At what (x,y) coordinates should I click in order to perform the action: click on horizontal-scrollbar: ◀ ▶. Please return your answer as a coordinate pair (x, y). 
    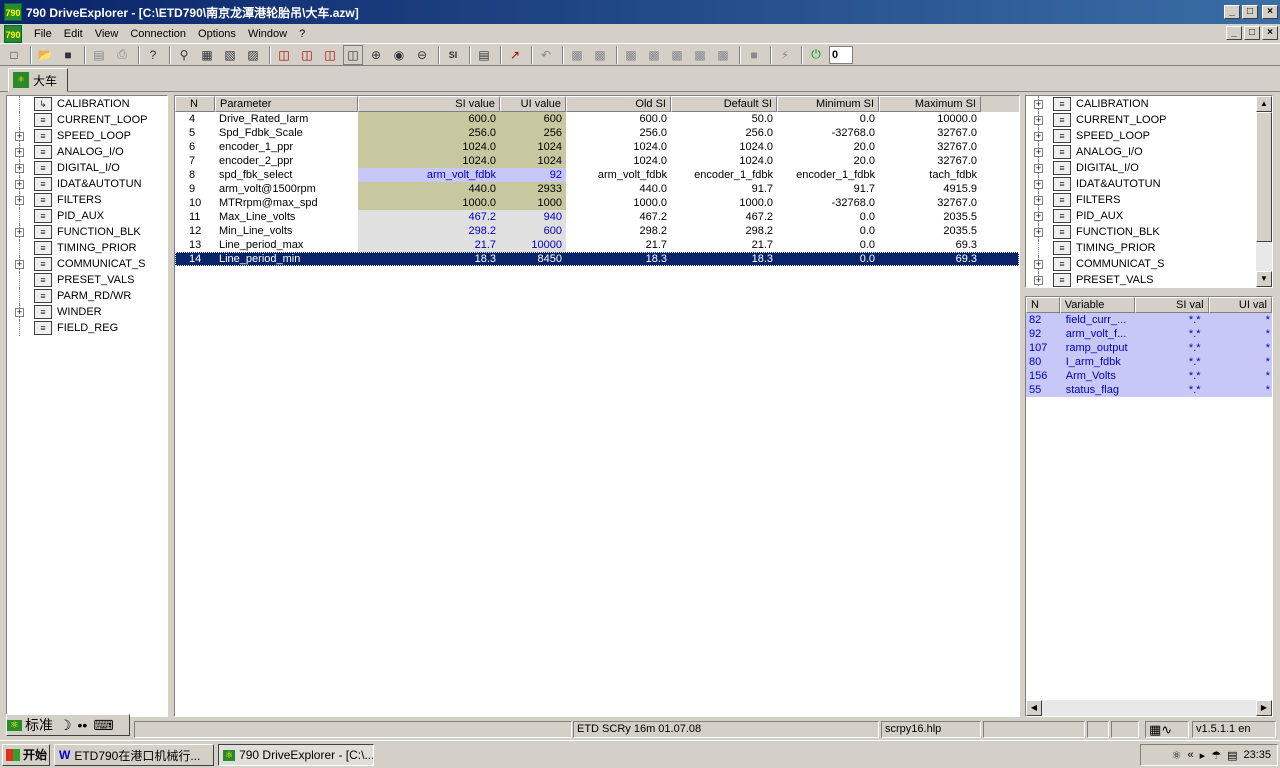
    Looking at the image, I should click on (1149, 708).